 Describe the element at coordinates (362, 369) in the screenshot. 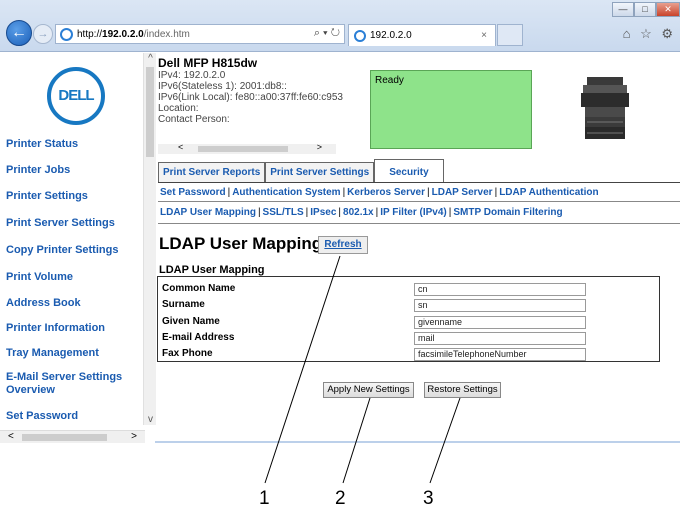

I see `callout-lines` at that location.